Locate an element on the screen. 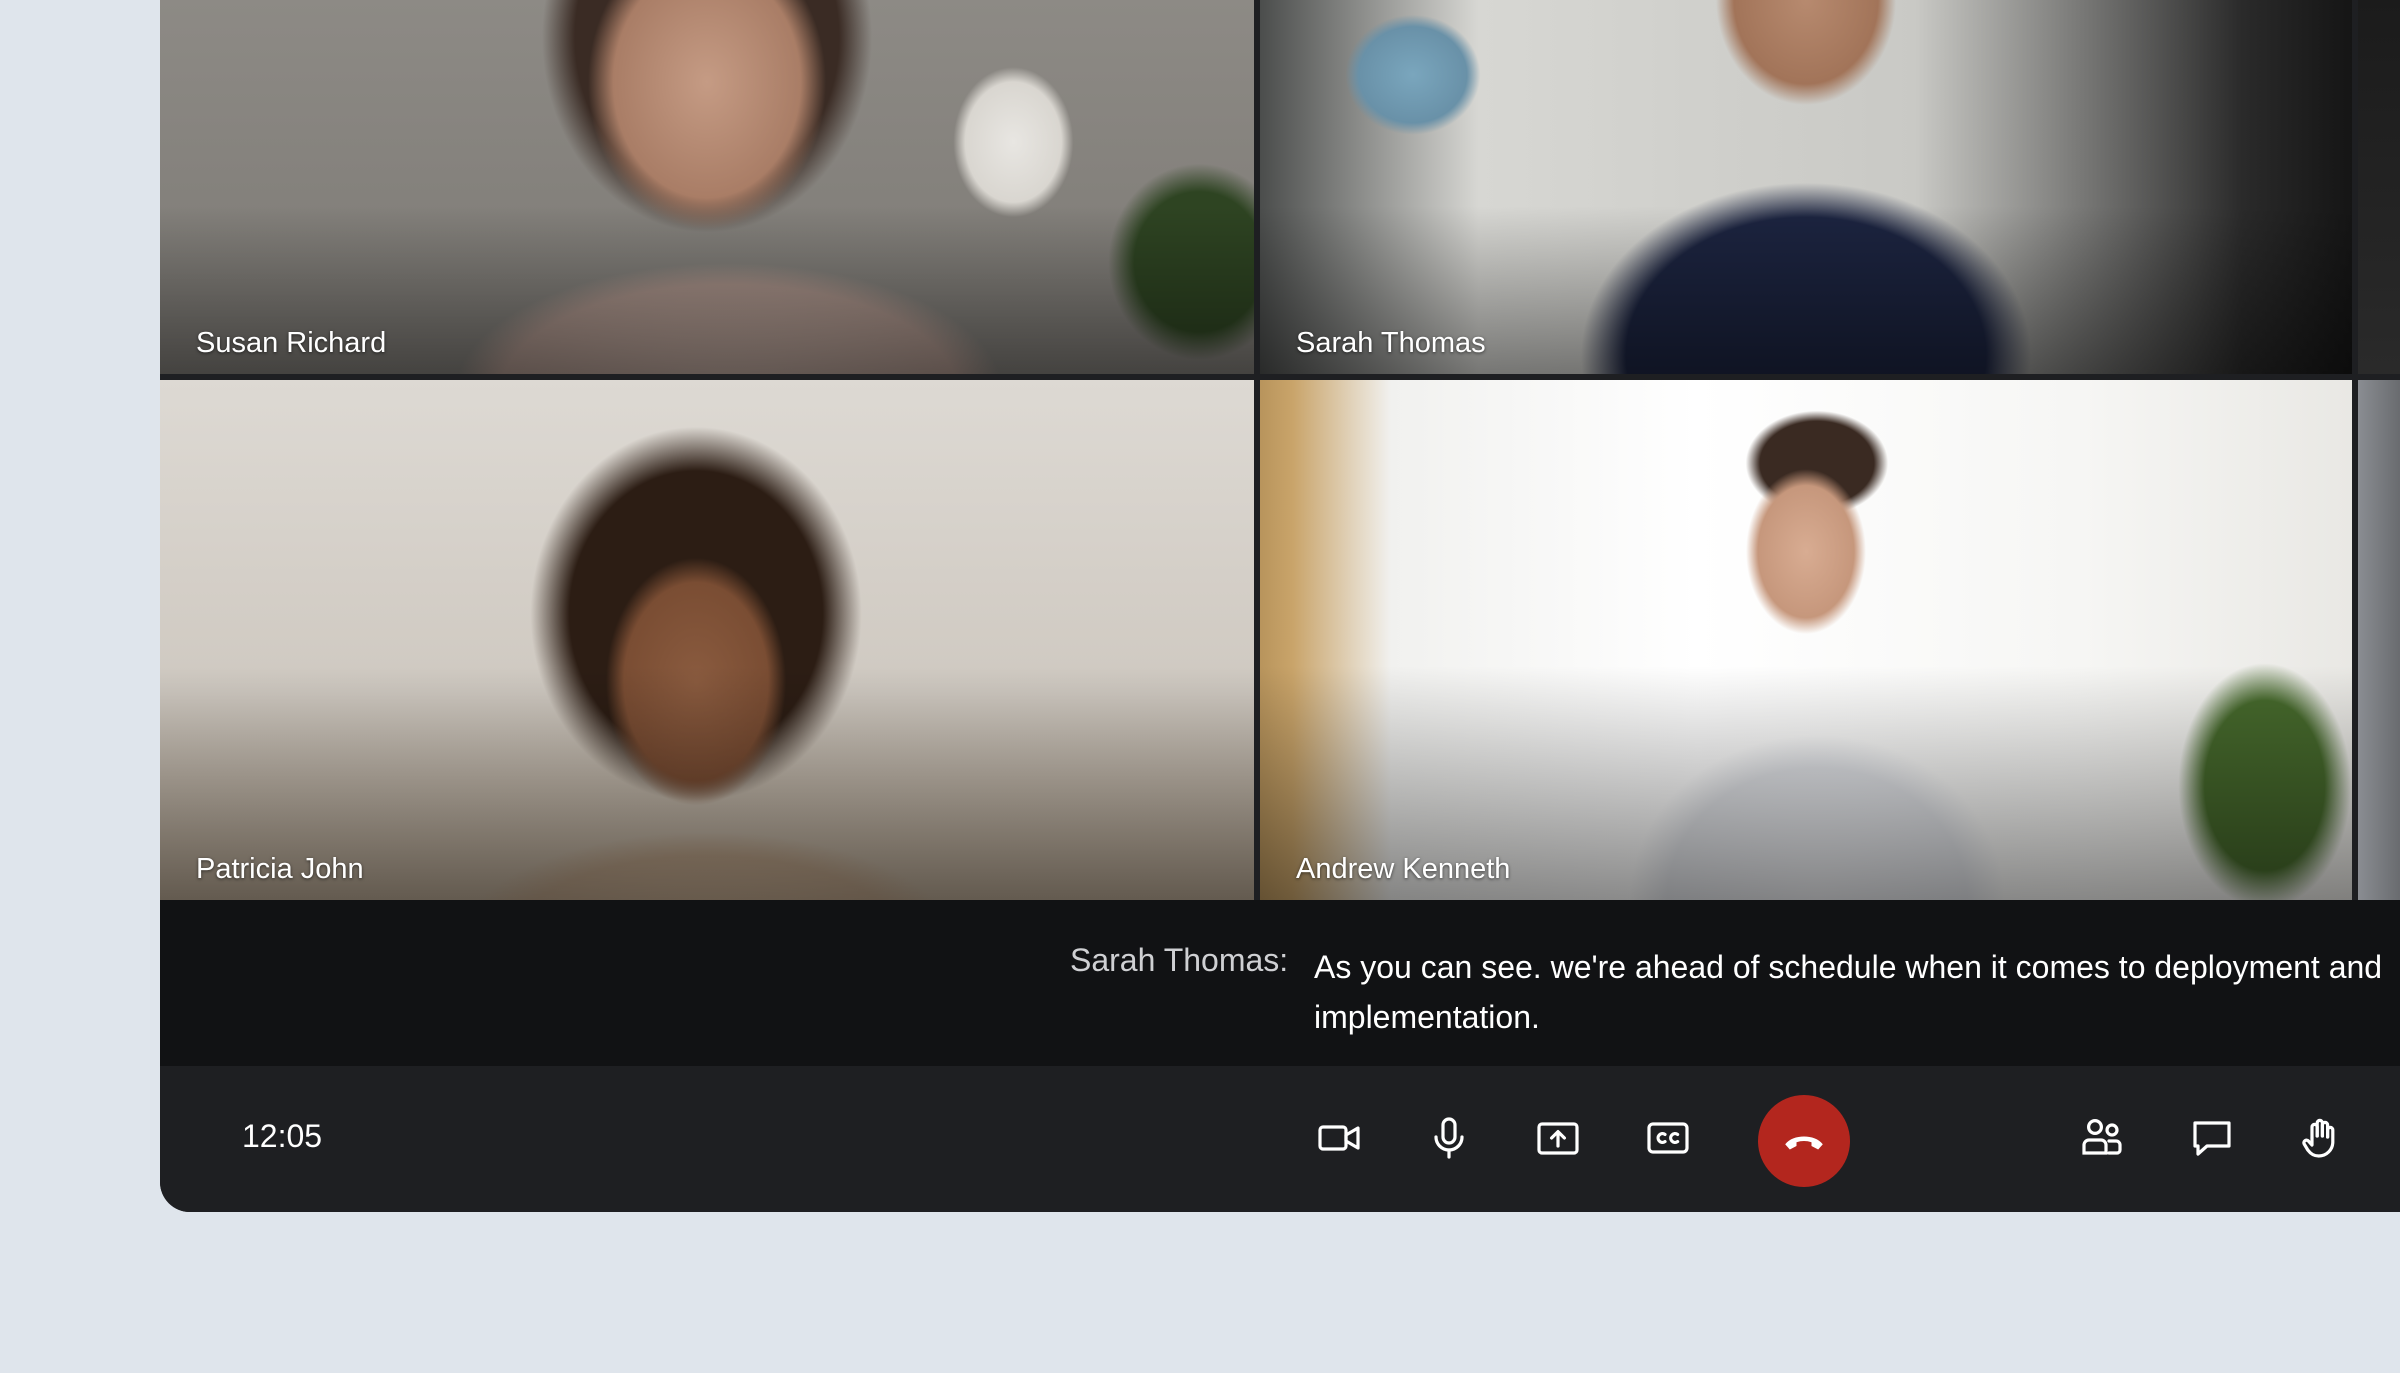 Image resolution: width=2400 pixels, height=1373 pixels. chat-button is located at coordinates (2212, 1138).